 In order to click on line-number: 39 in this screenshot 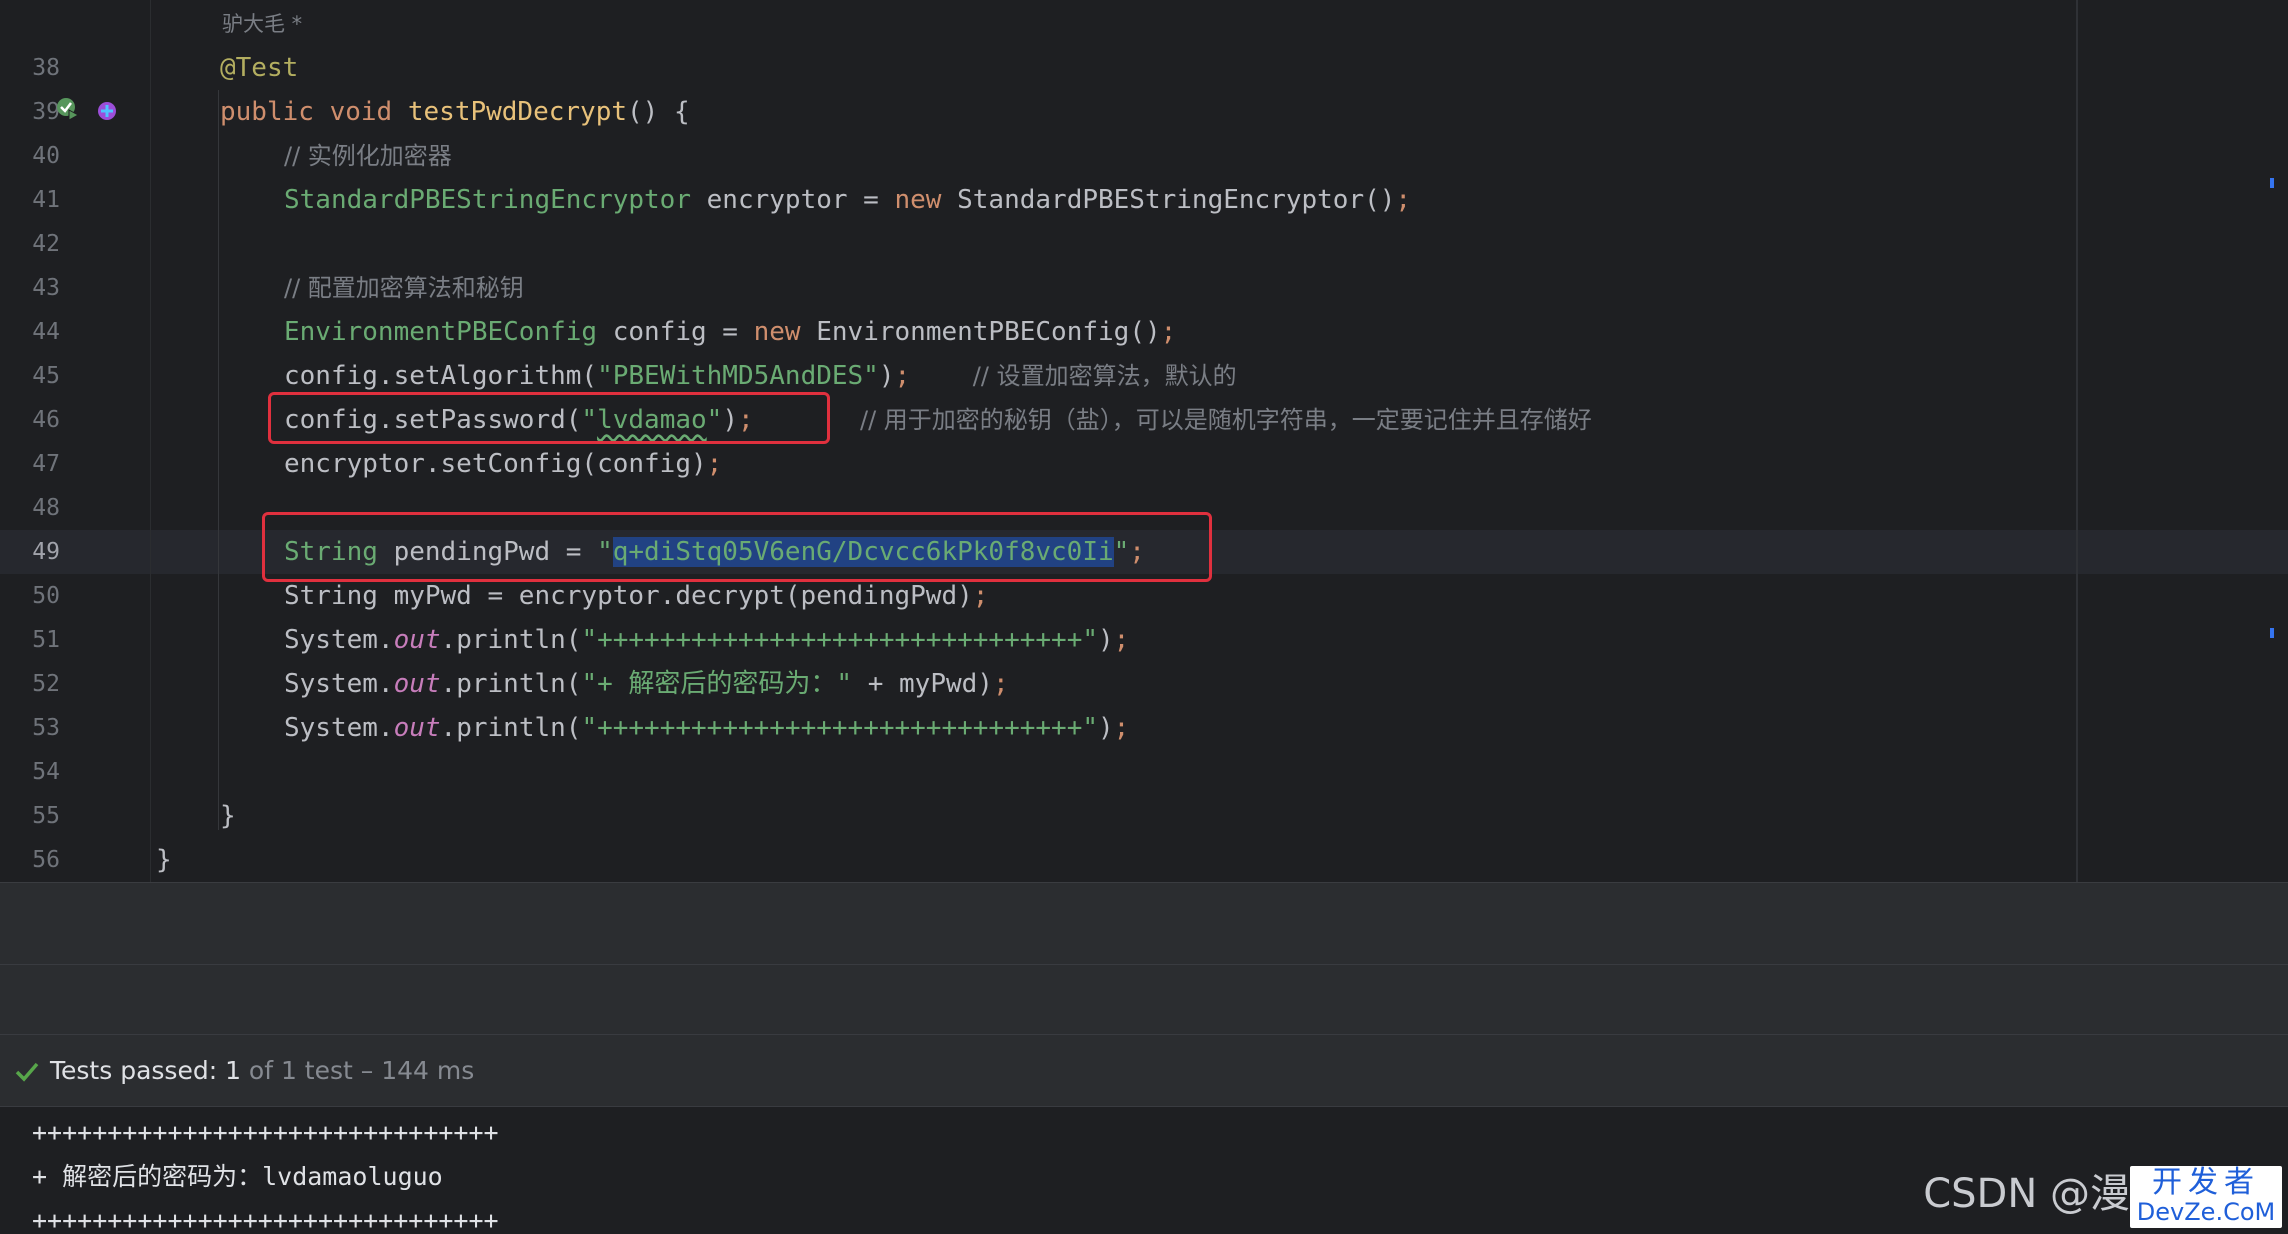, I will do `click(30, 112)`.